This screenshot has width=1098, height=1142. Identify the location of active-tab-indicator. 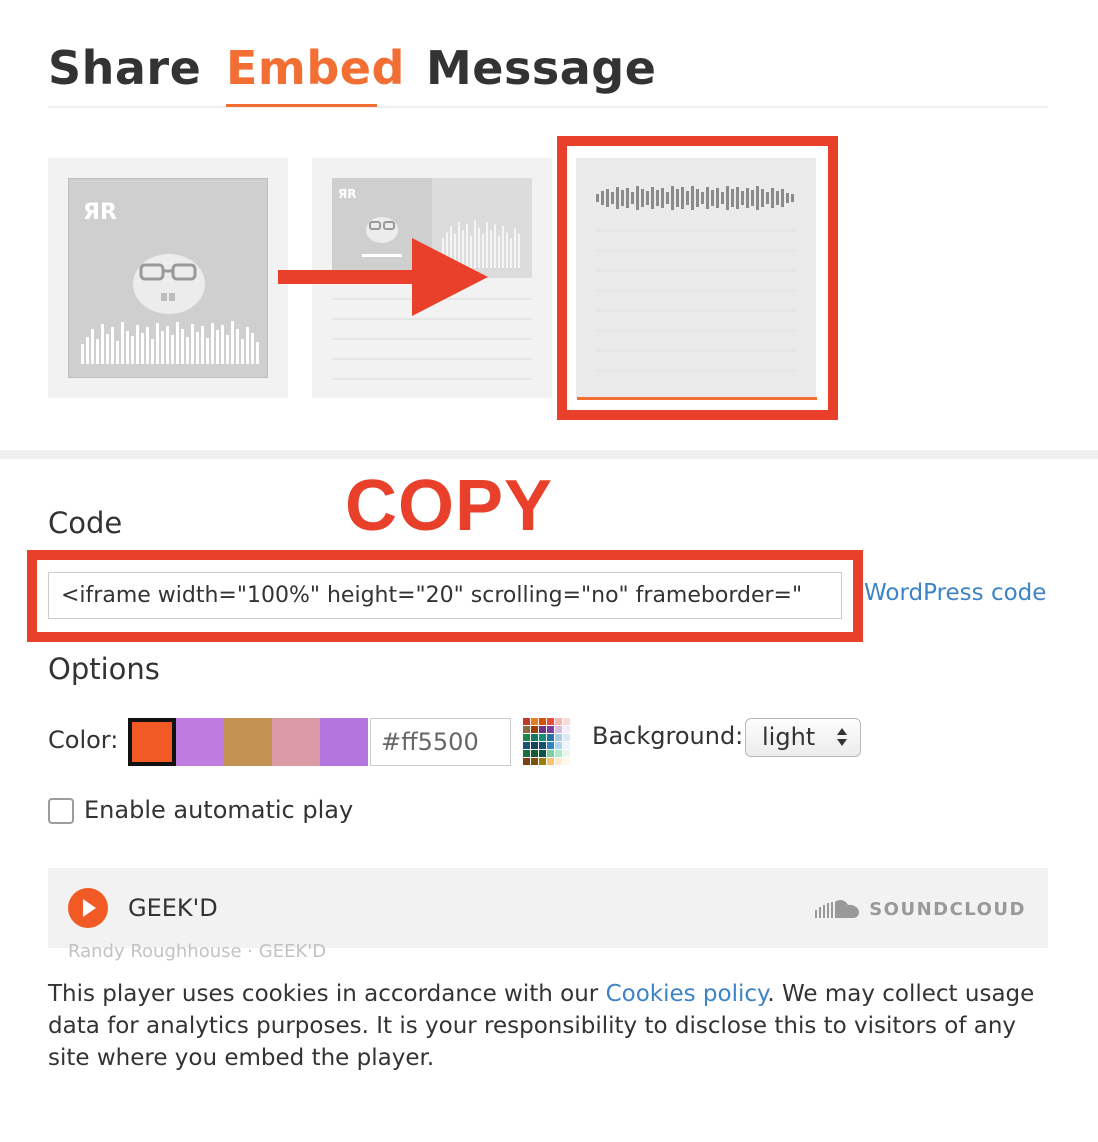
(301, 105).